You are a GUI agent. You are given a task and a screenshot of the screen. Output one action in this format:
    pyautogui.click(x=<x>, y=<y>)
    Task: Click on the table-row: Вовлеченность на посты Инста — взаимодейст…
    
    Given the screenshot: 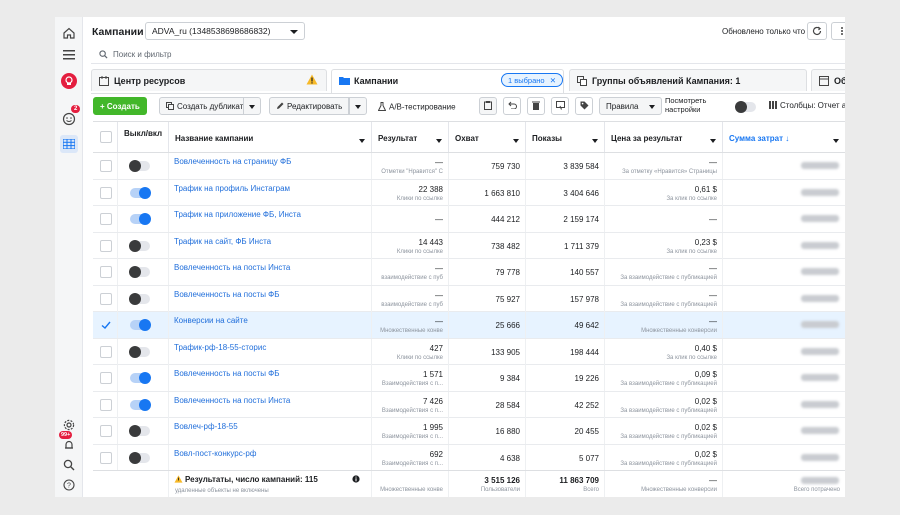 What is the action you would take?
    pyautogui.click(x=469, y=272)
    